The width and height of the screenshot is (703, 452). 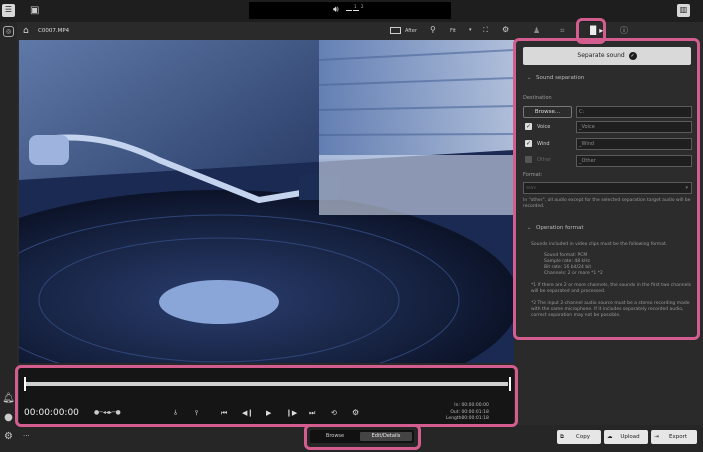 I want to click on export-icon: ⇥, so click(x=656, y=437).